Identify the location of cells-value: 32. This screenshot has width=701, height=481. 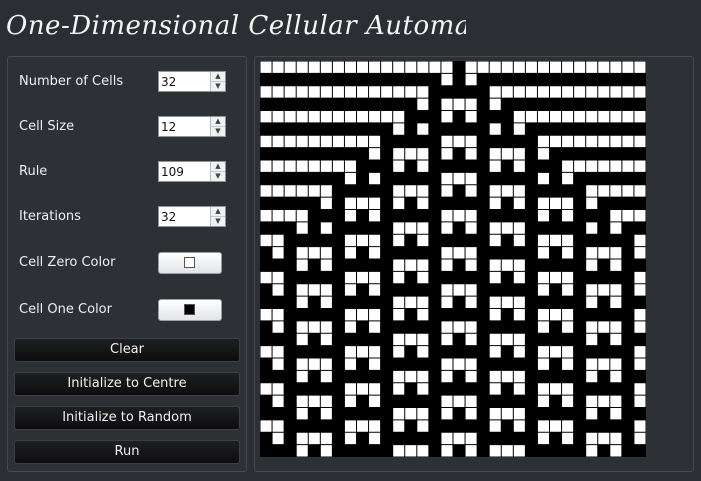
(168, 82).